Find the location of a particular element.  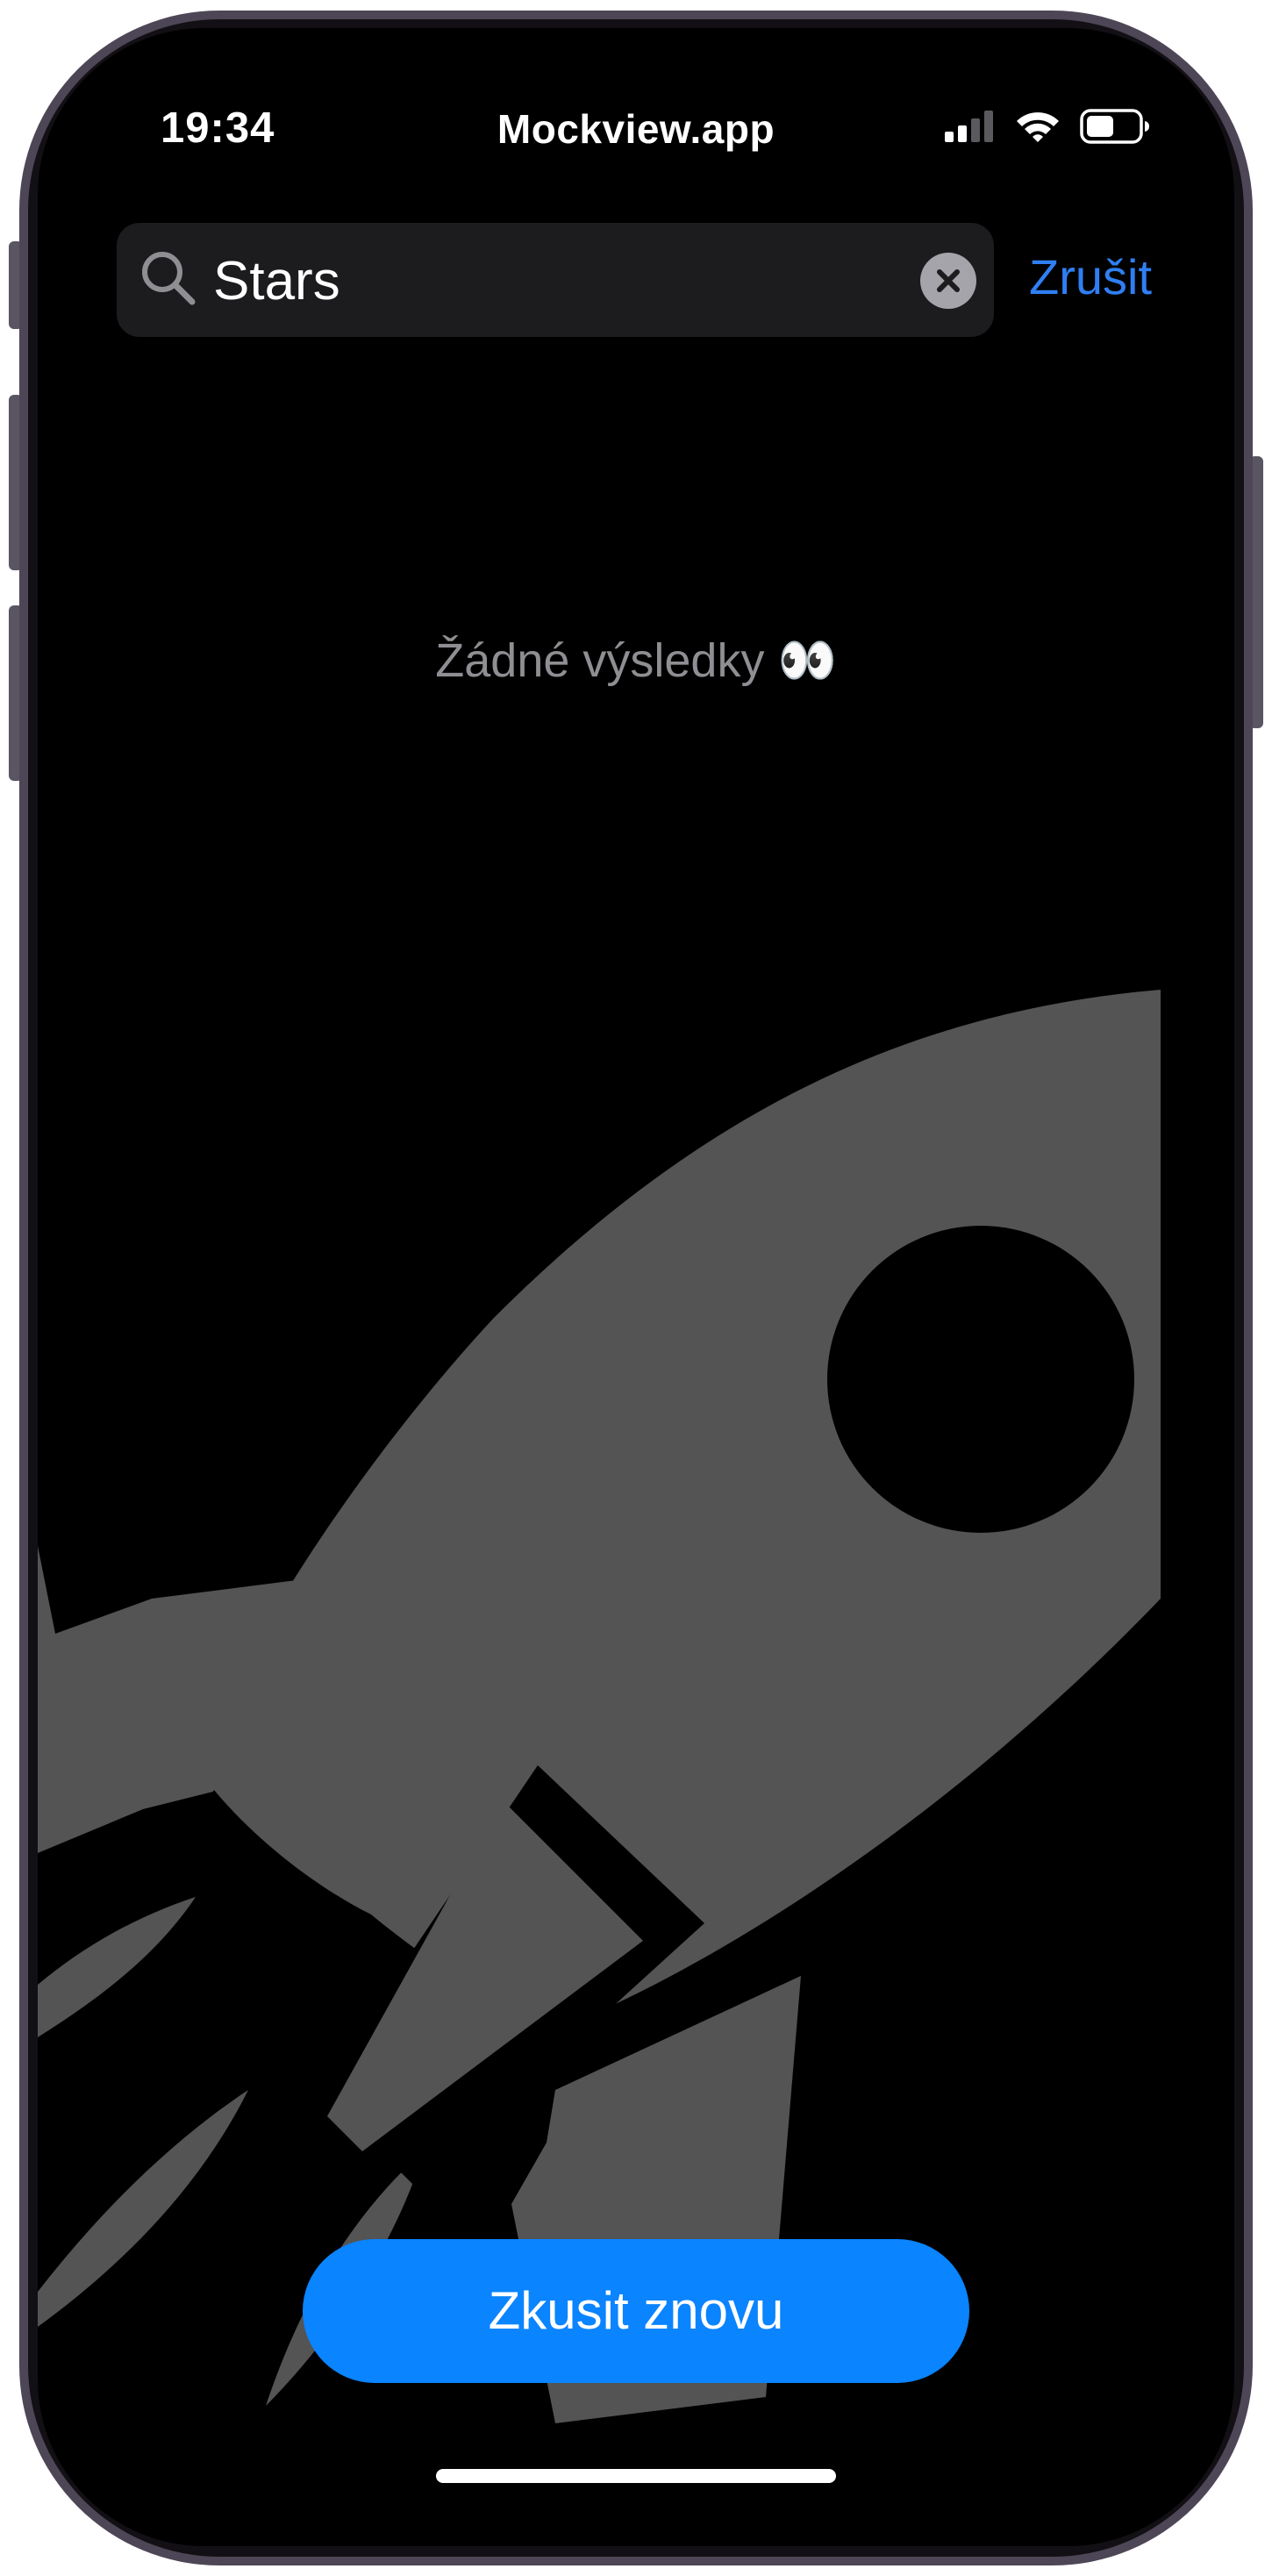

close-icon is located at coordinates (948, 280).